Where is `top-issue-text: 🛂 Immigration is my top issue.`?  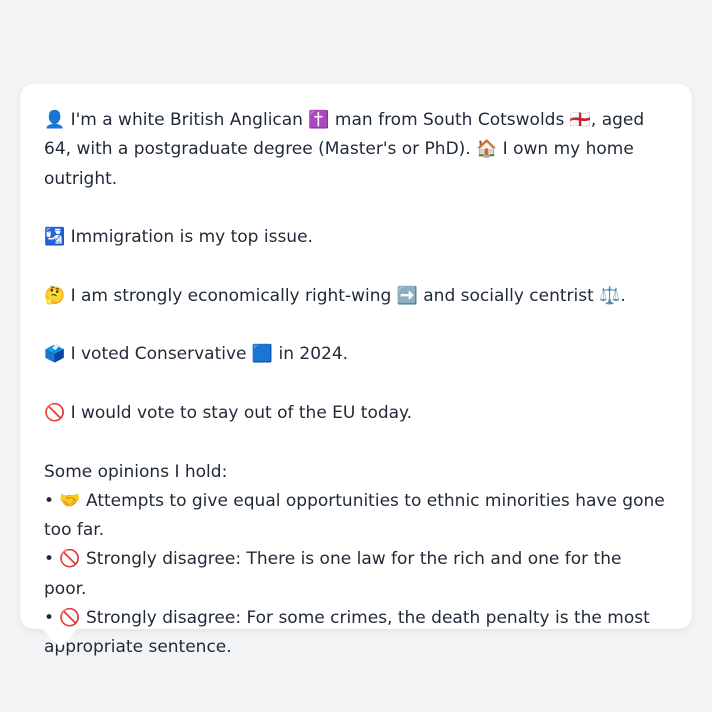
top-issue-text: 🛂 Immigration is my top issue. is located at coordinates (178, 237).